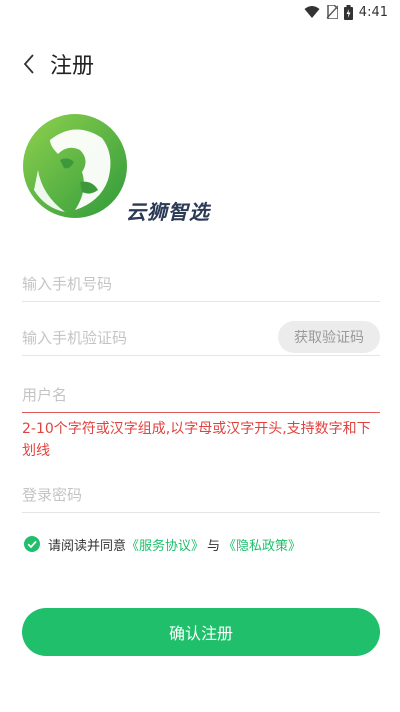  What do you see at coordinates (348, 12) in the screenshot?
I see `battery-icon` at bounding box center [348, 12].